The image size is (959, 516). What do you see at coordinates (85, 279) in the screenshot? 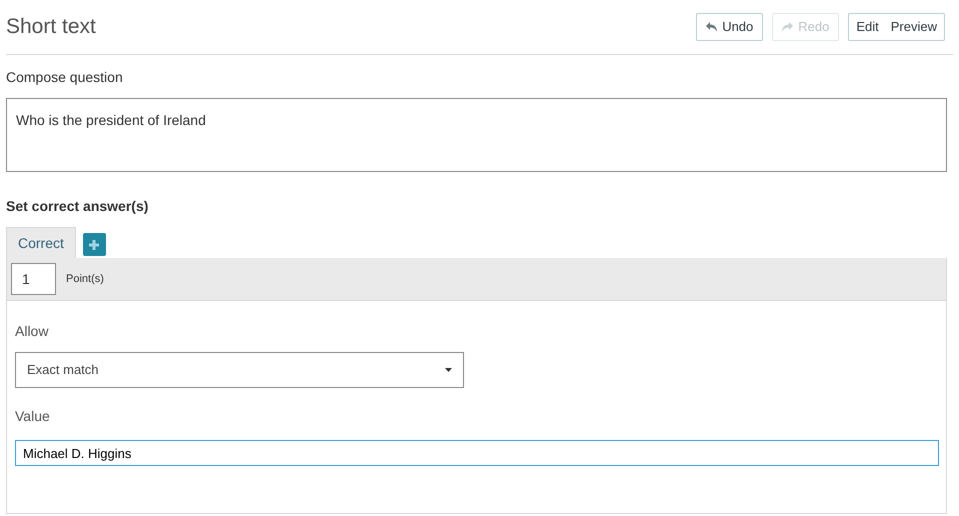
I see `points-label: Point(s)` at bounding box center [85, 279].